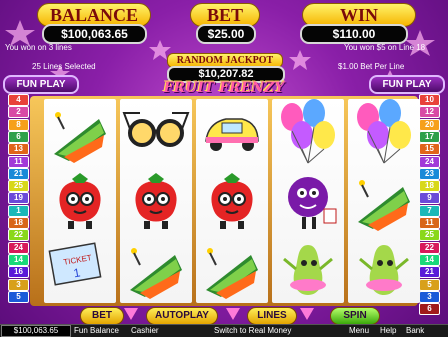 The width and height of the screenshot is (448, 337). Describe the element at coordinates (429, 136) in the screenshot. I see `line-number: 17` at that location.